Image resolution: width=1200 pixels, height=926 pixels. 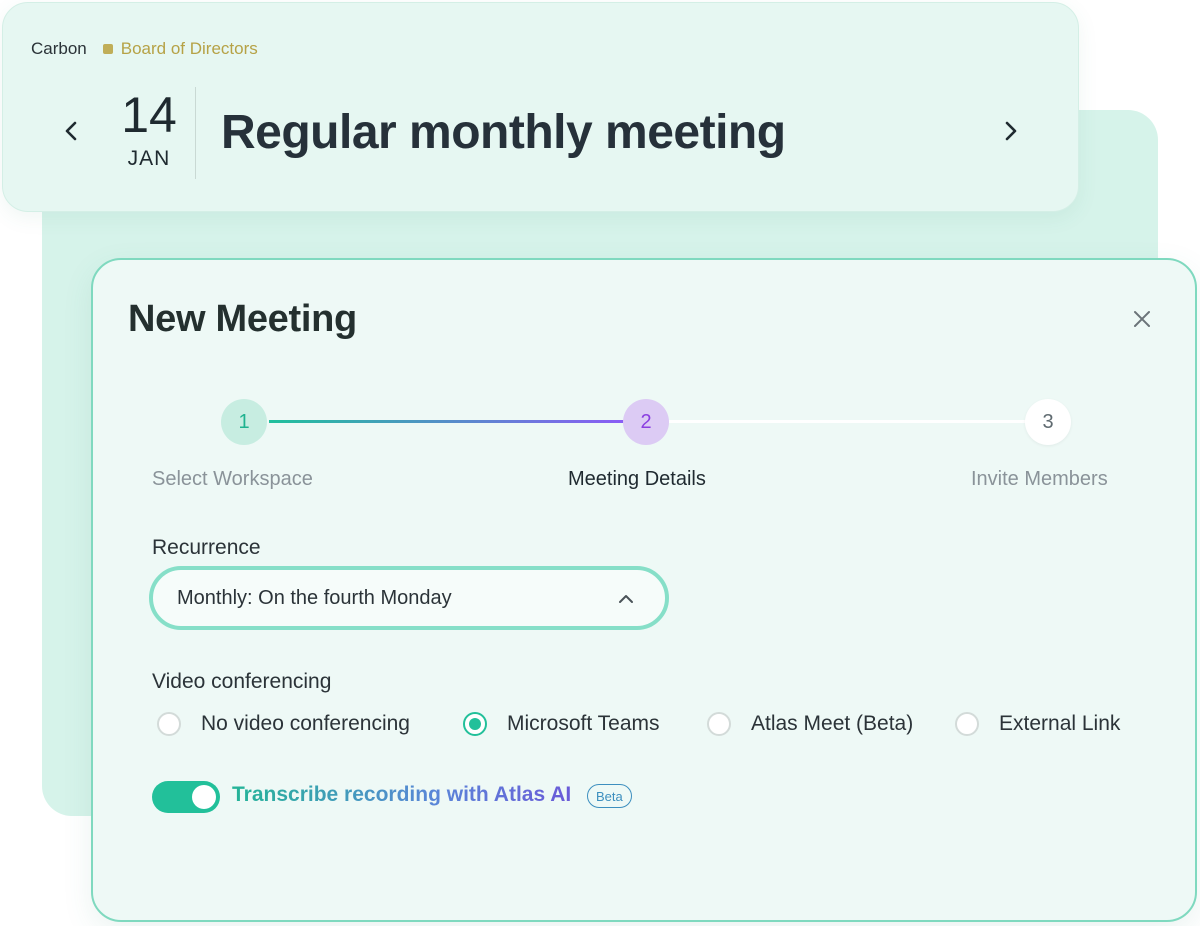 What do you see at coordinates (448, 421) in the screenshot?
I see `stepper-progress-line` at bounding box center [448, 421].